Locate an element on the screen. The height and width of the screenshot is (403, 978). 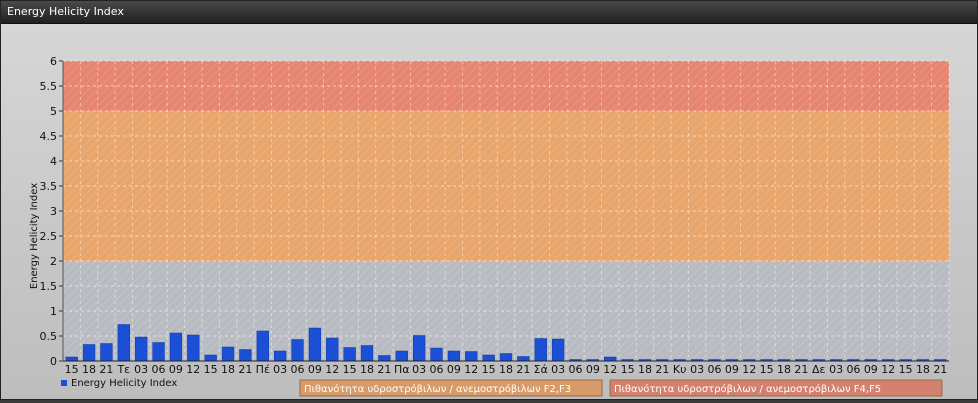
y-tick-label: 5 is located at coordinates (53, 111).